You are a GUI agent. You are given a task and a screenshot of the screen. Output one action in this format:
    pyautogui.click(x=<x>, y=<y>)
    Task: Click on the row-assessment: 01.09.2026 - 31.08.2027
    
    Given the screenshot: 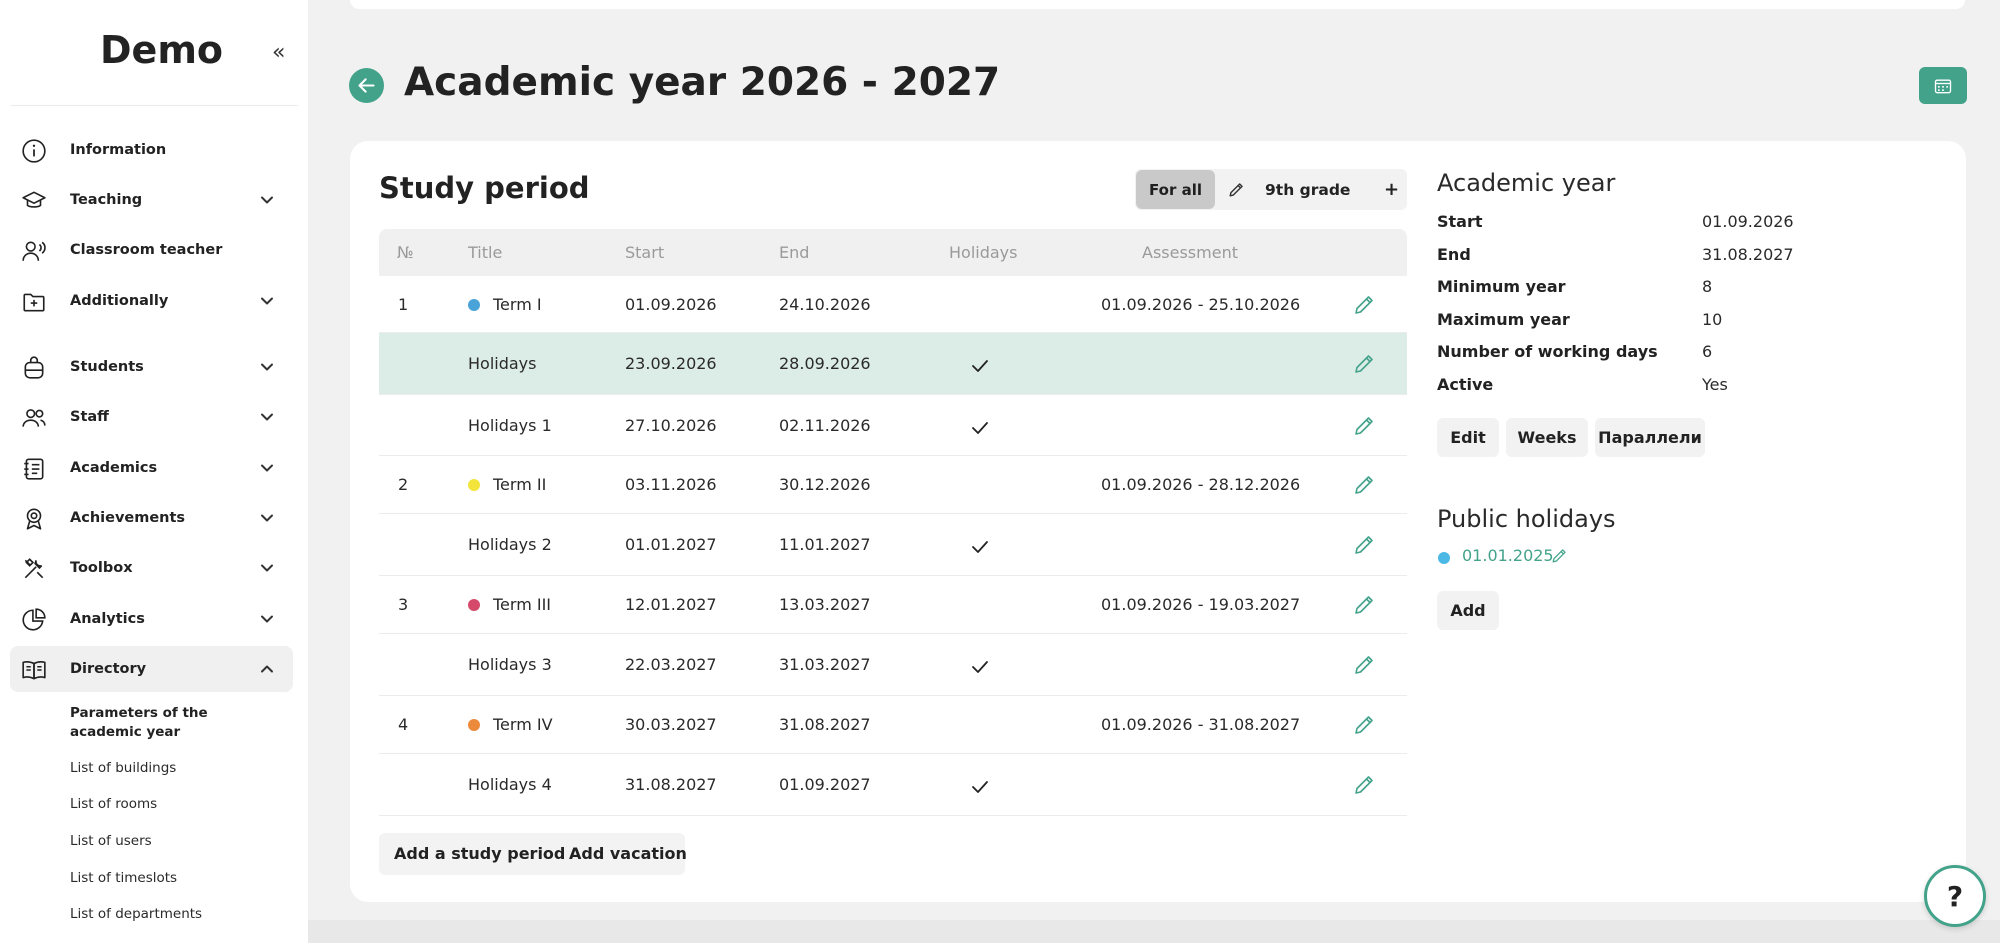 What is the action you would take?
    pyautogui.click(x=1201, y=724)
    